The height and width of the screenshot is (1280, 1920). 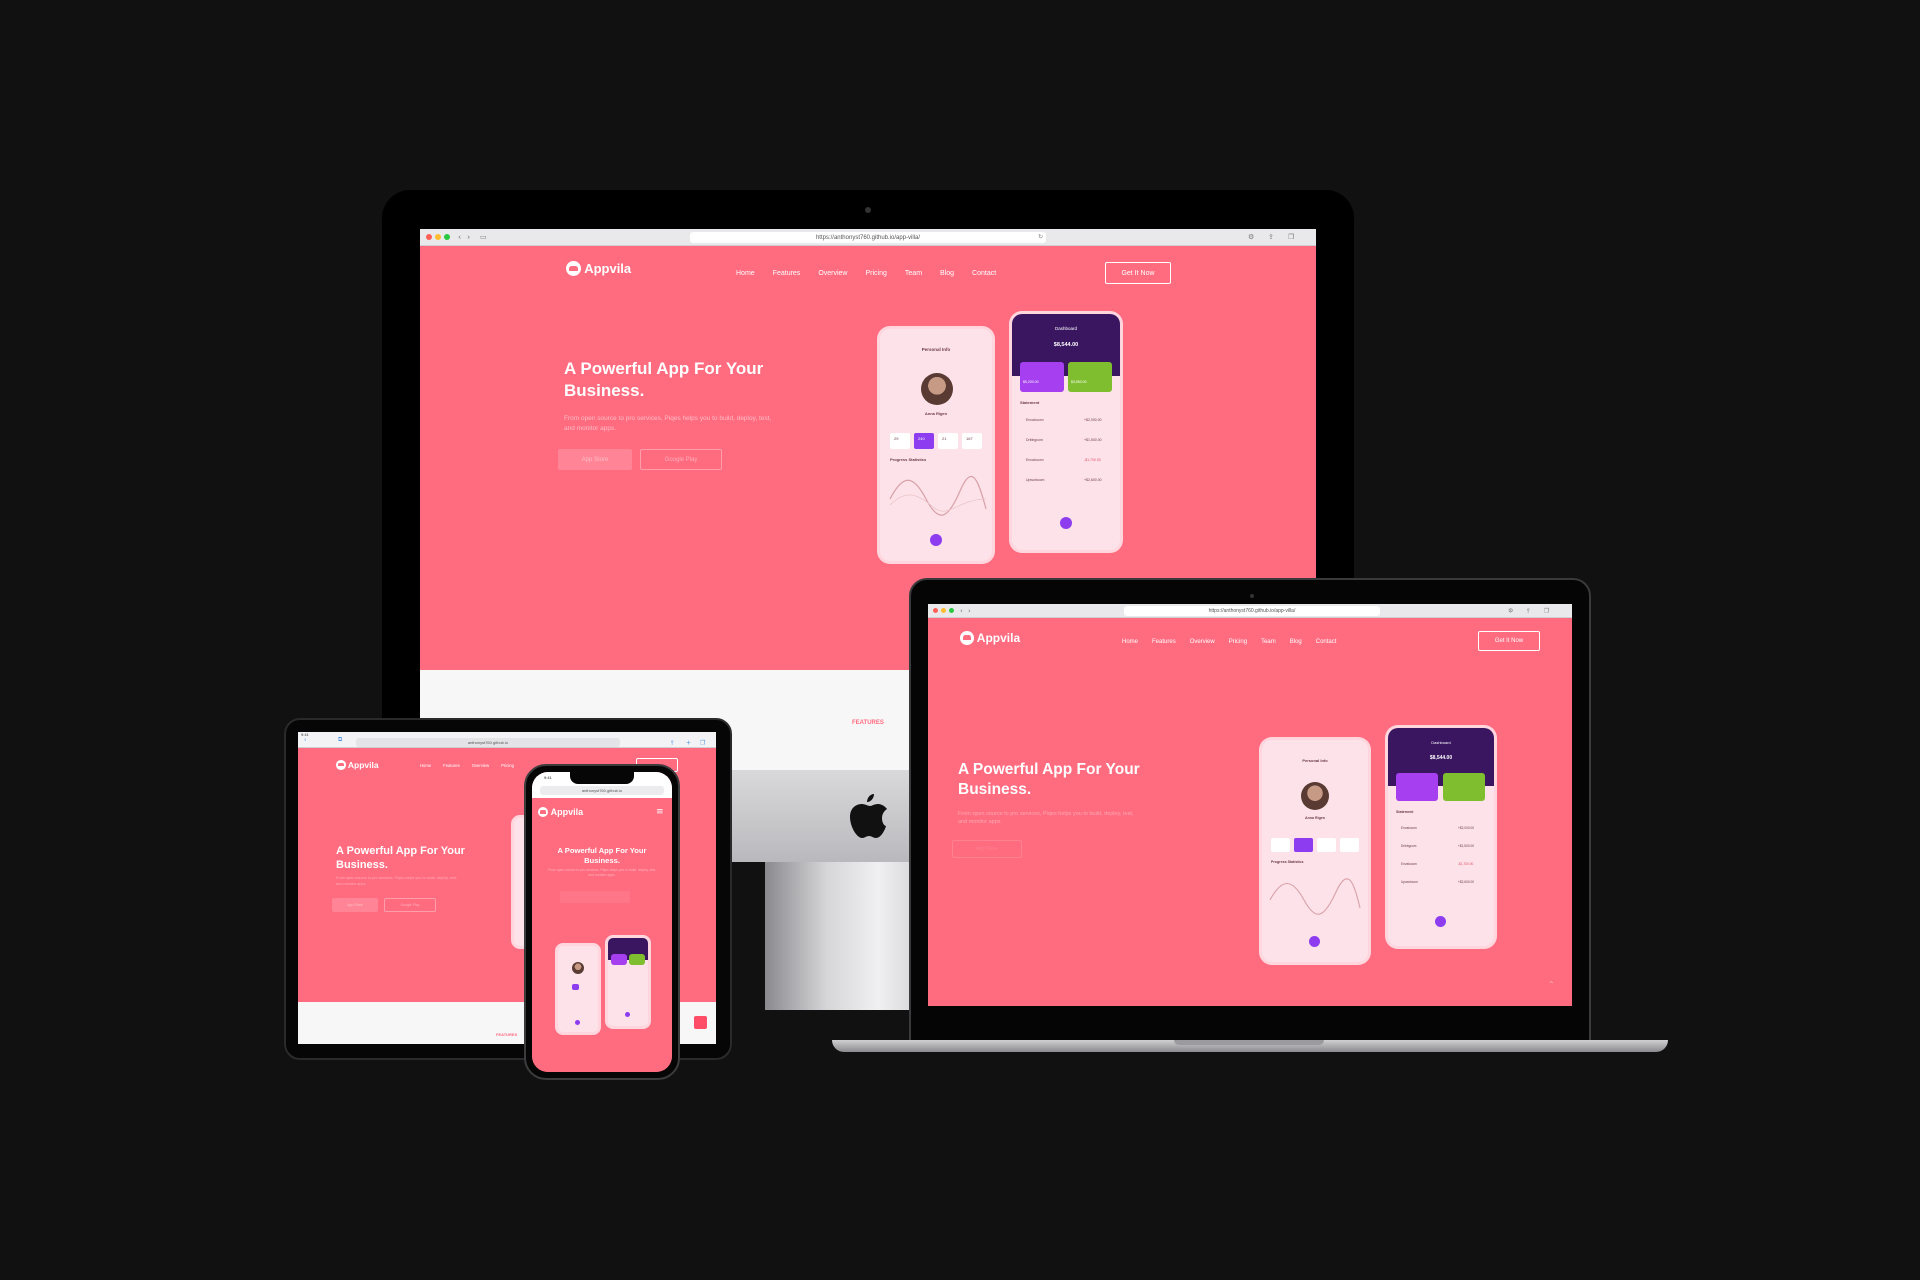 I want to click on mock-avatar, so click(x=1315, y=796).